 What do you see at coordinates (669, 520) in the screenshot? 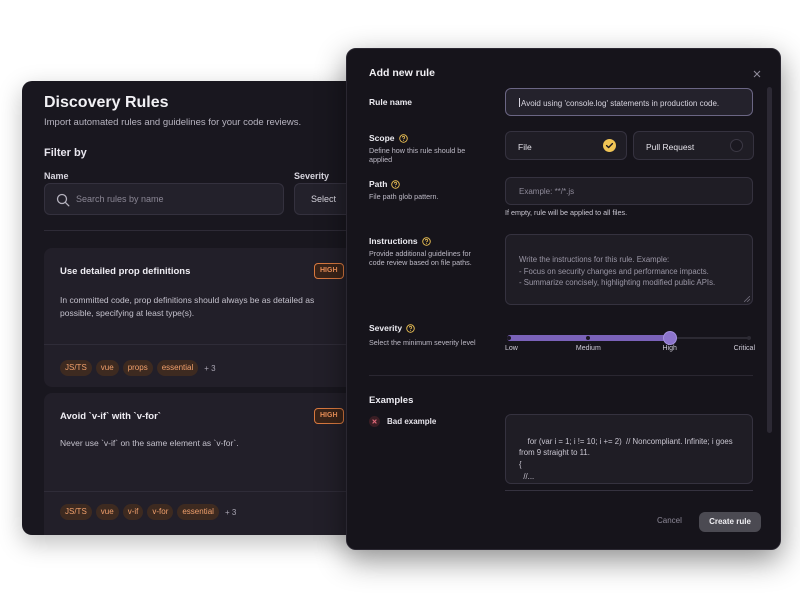
I see `cancel-button: Cancel` at bounding box center [669, 520].